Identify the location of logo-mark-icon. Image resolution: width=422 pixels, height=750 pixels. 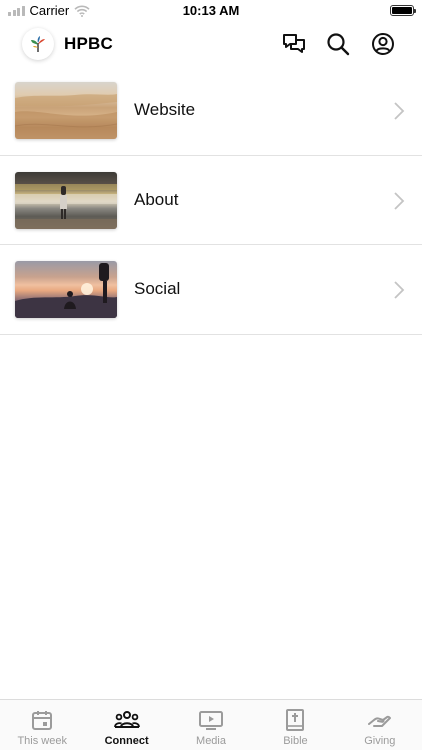
(38, 44).